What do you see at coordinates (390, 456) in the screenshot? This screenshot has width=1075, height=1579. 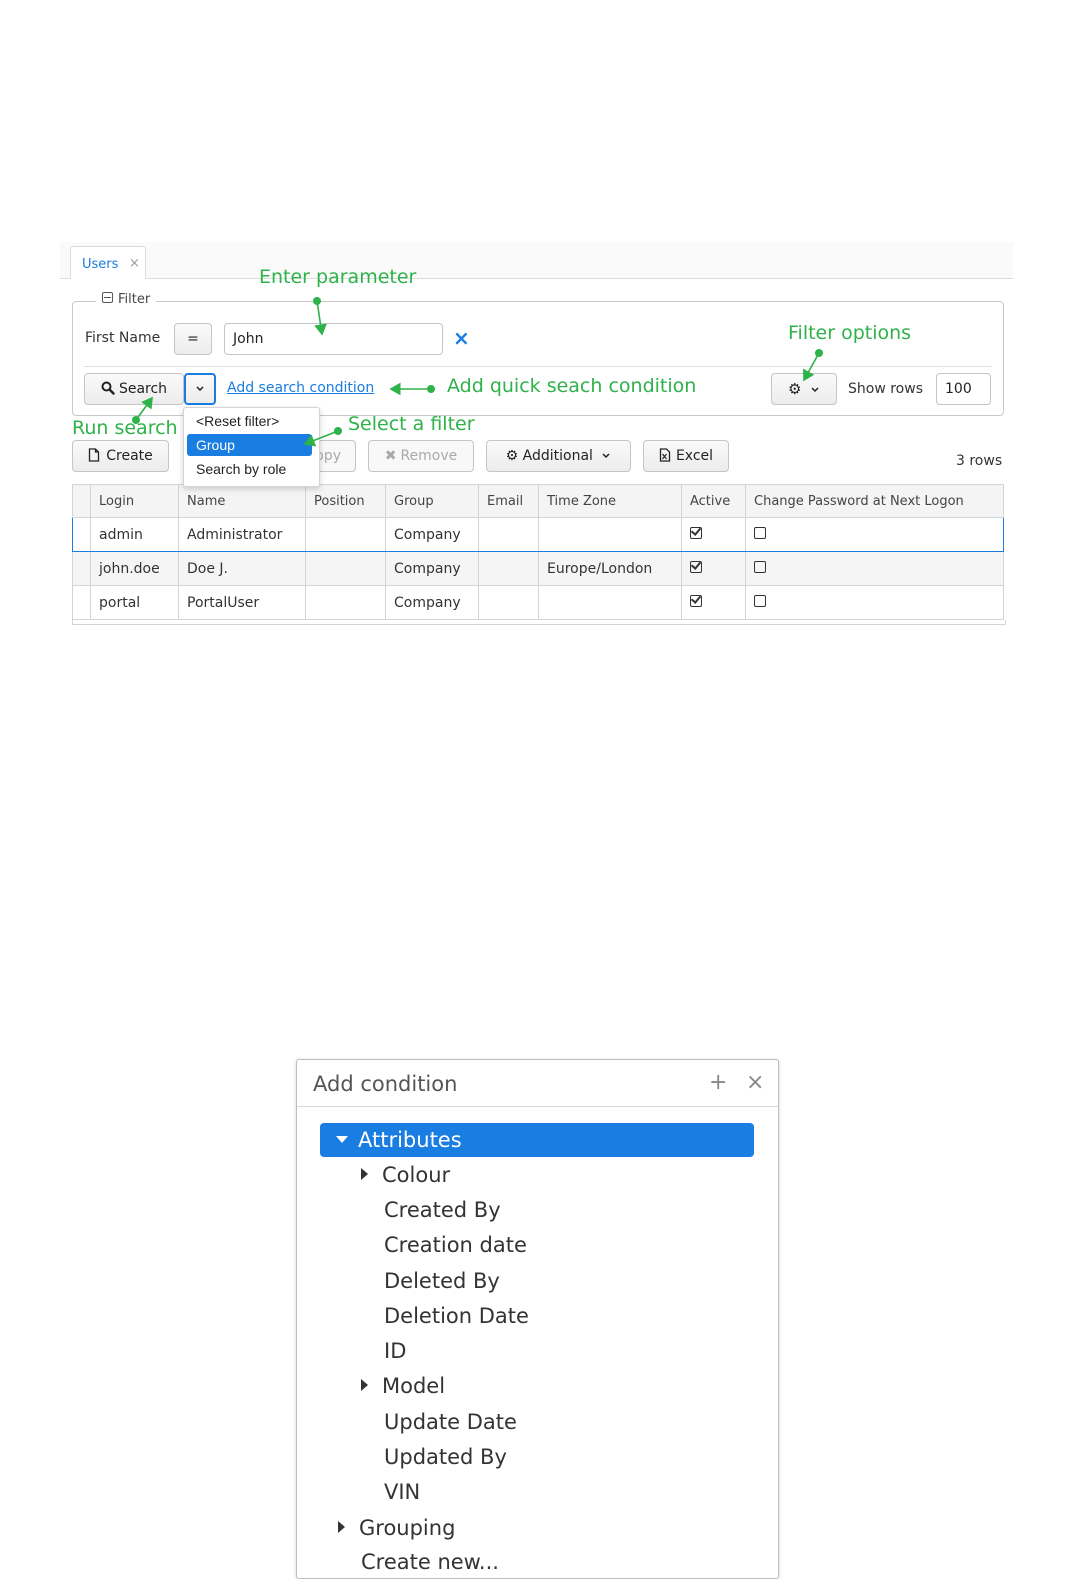 I see `remove-icon: ✖` at bounding box center [390, 456].